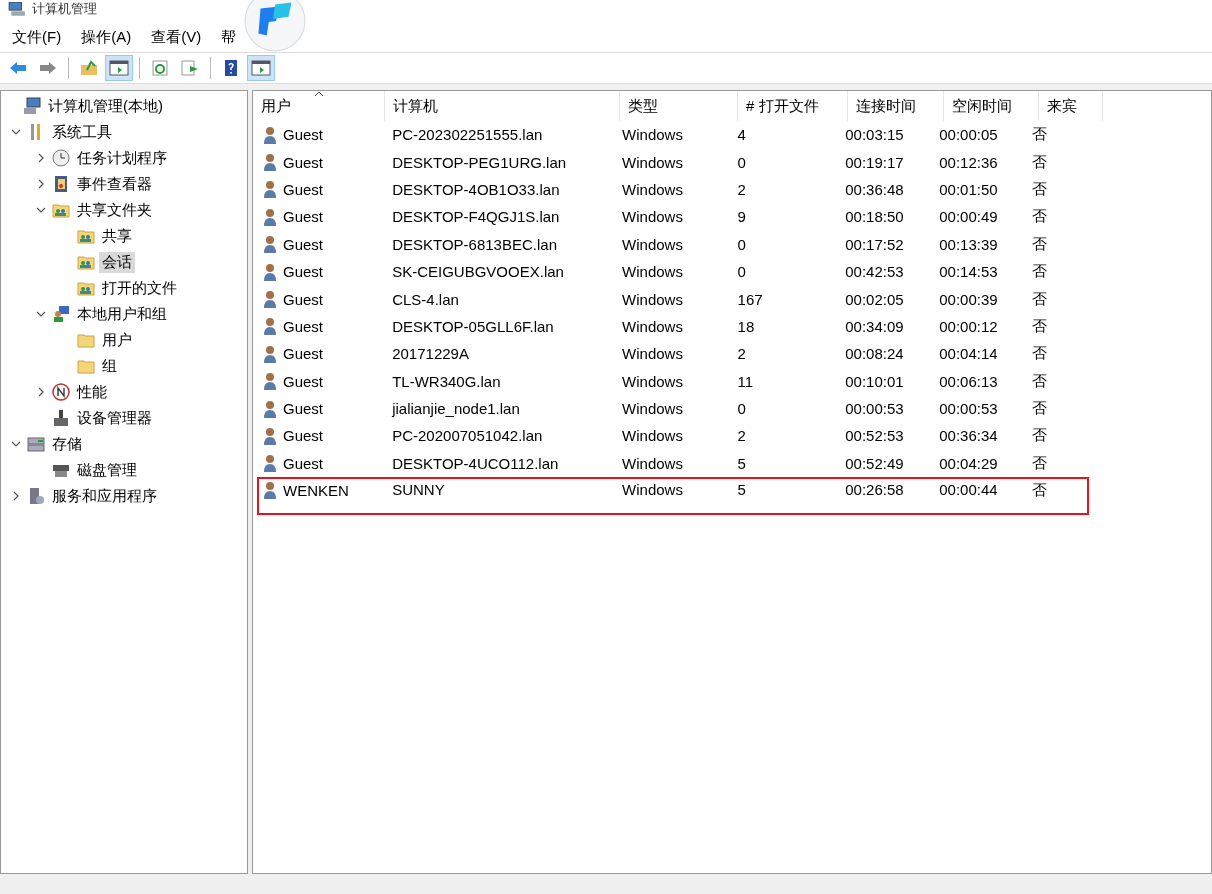  I want to click on column-header: # 打开文件, so click(793, 106).